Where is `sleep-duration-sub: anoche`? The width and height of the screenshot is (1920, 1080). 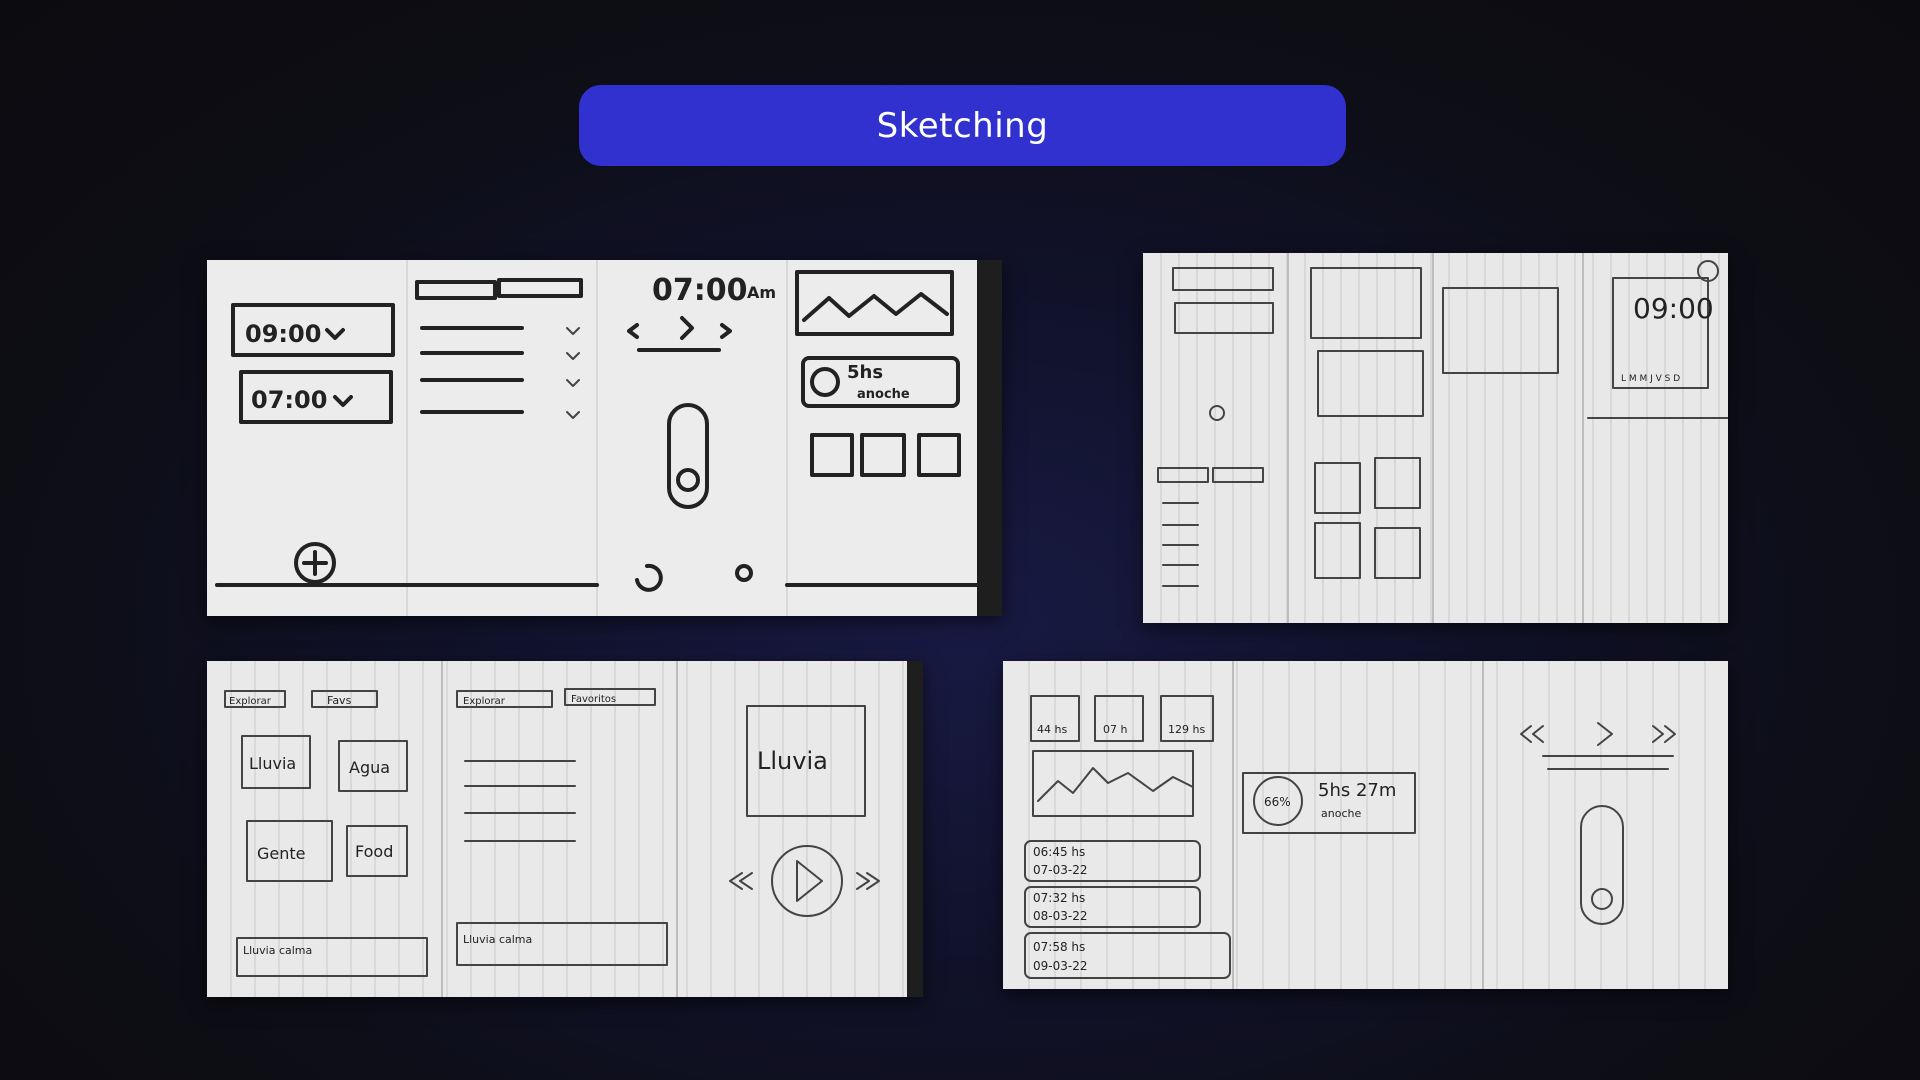 sleep-duration-sub: anoche is located at coordinates (1341, 813).